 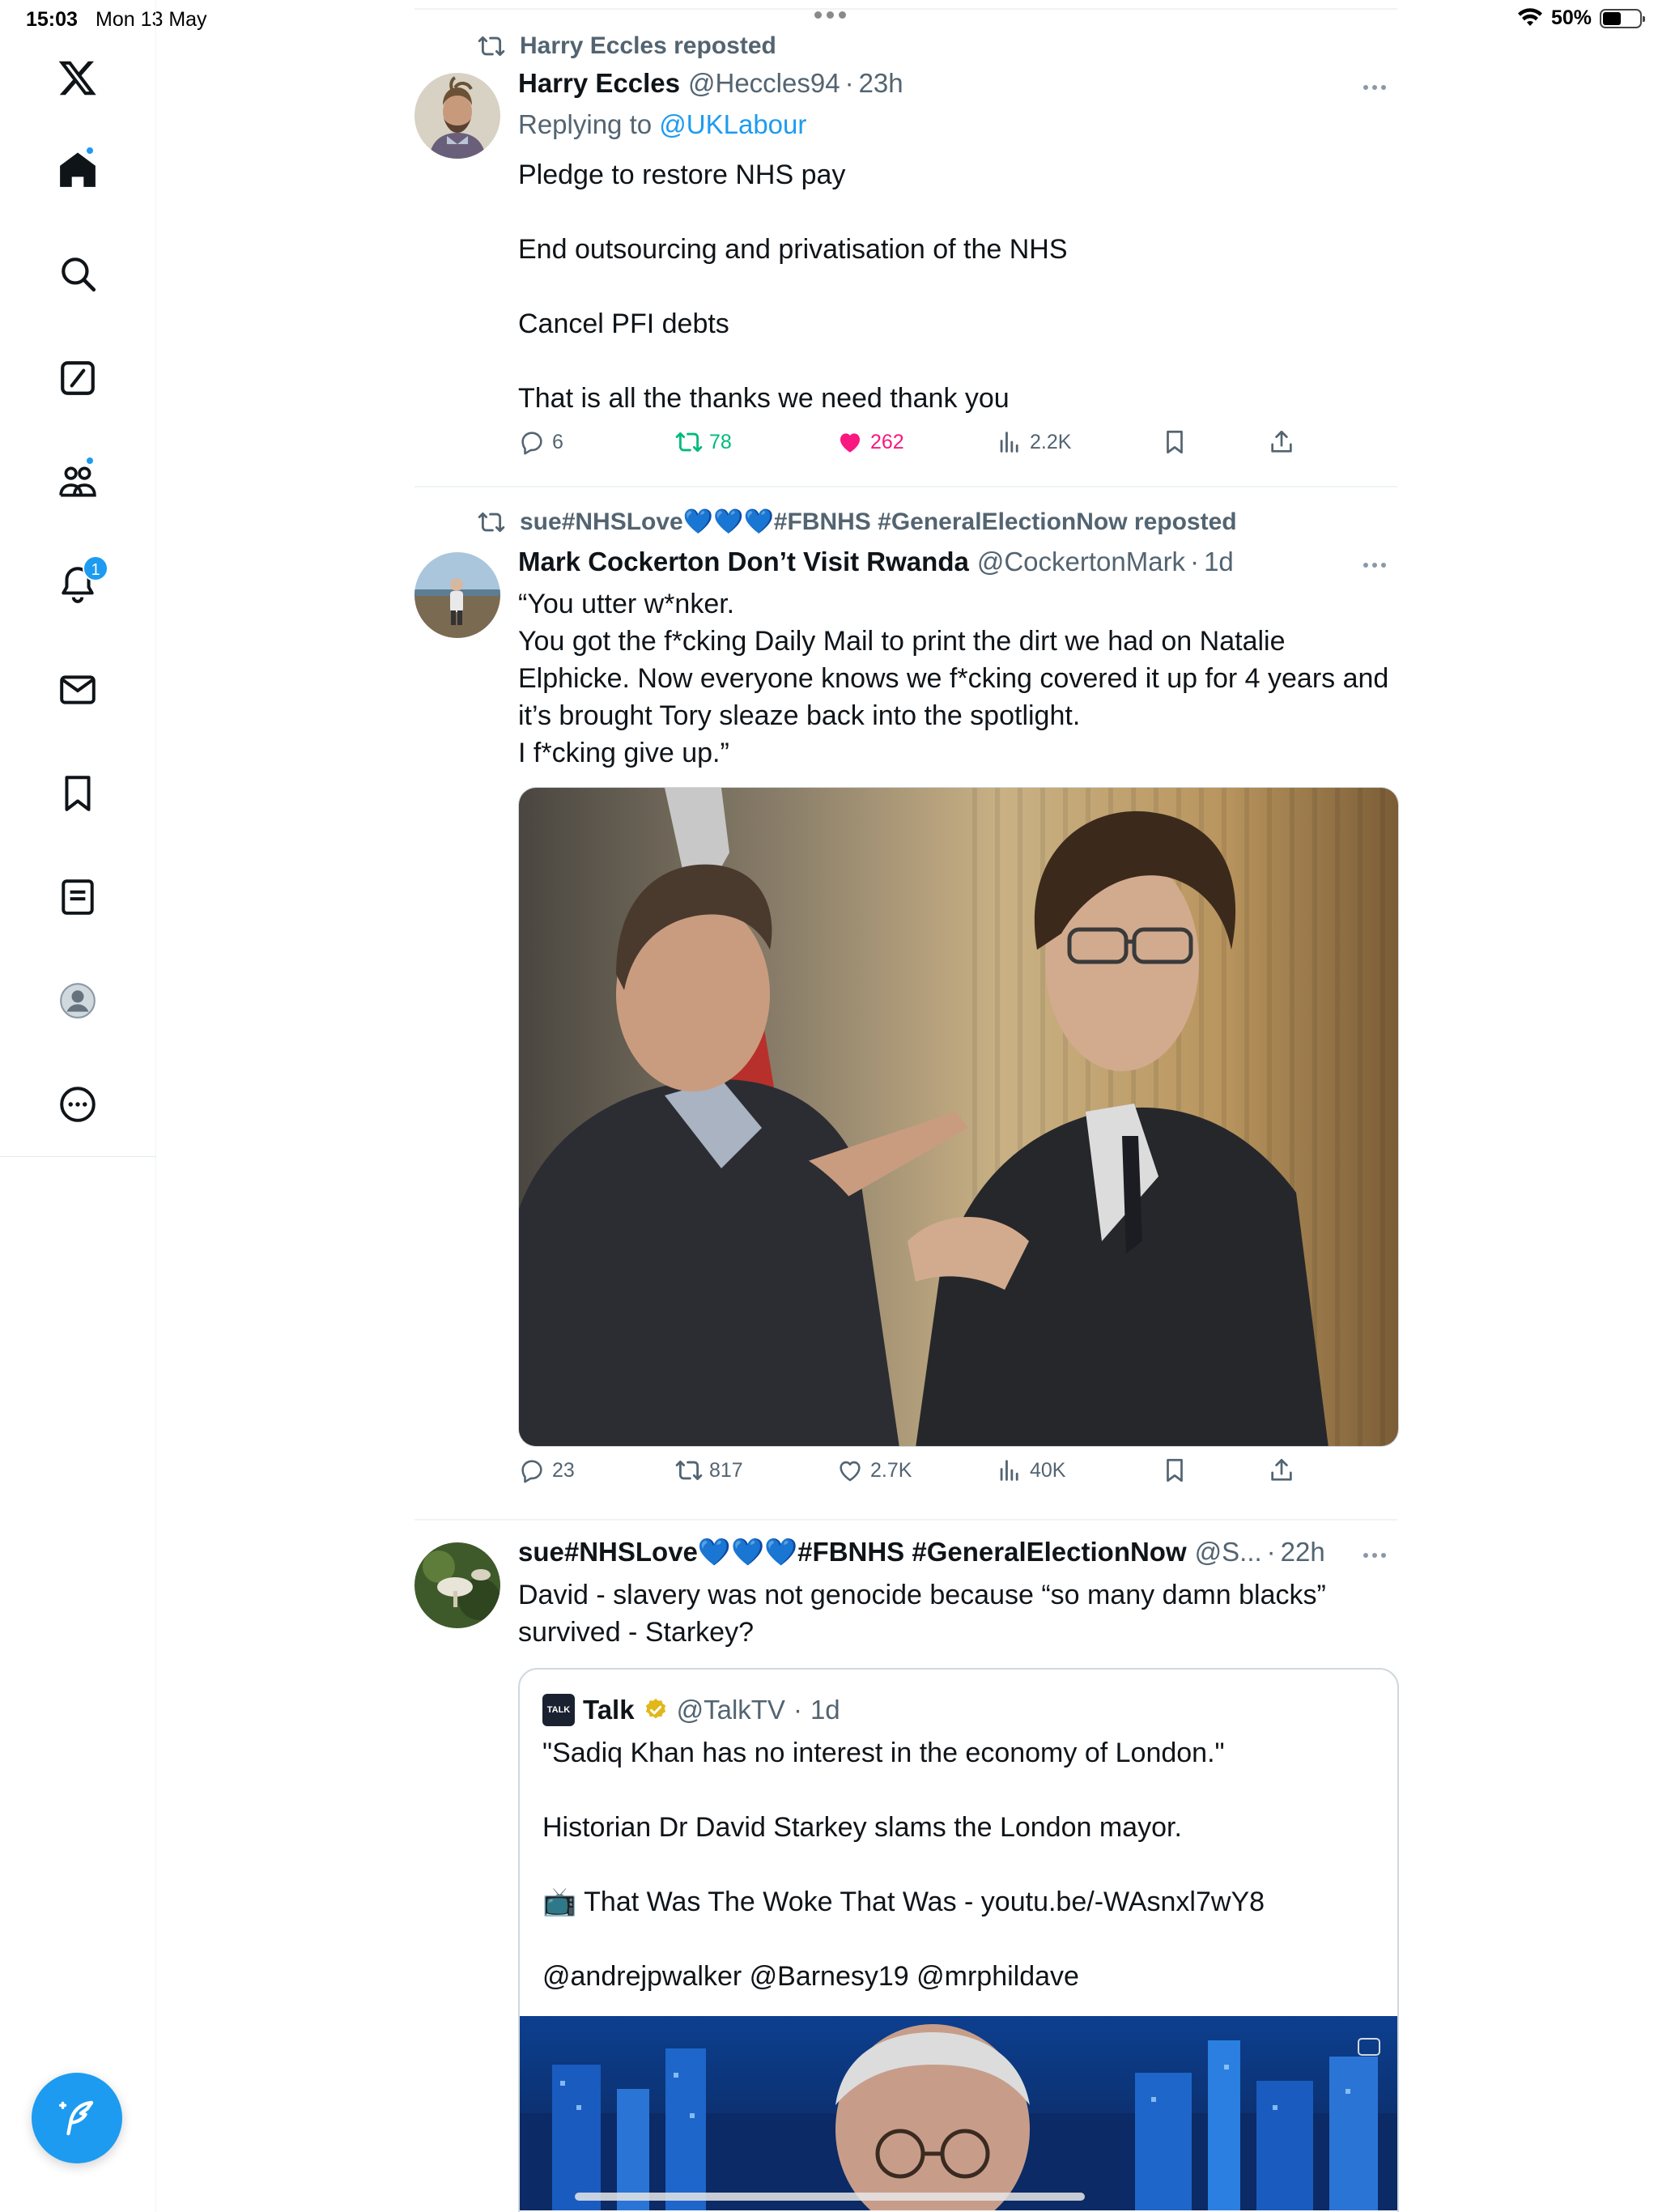 What do you see at coordinates (585, 124) in the screenshot?
I see `reply-prefix: Replying to` at bounding box center [585, 124].